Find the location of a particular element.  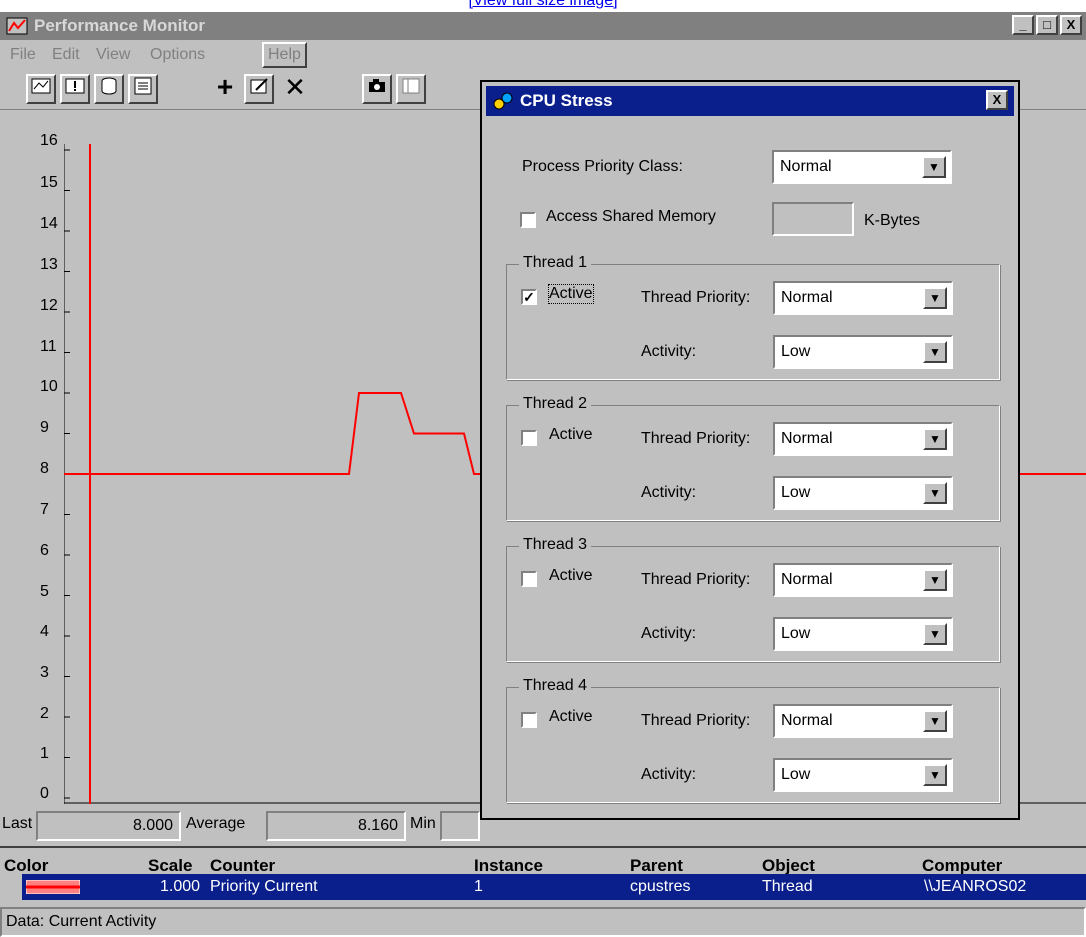

y-tick: 6 is located at coordinates (44, 550).